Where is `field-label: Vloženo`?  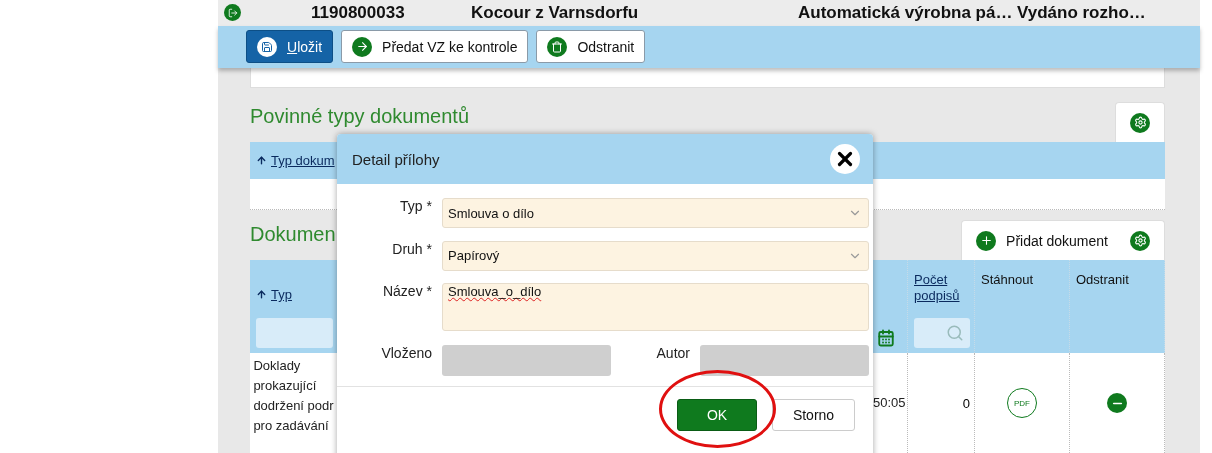
field-label: Vloženo is located at coordinates (406, 353).